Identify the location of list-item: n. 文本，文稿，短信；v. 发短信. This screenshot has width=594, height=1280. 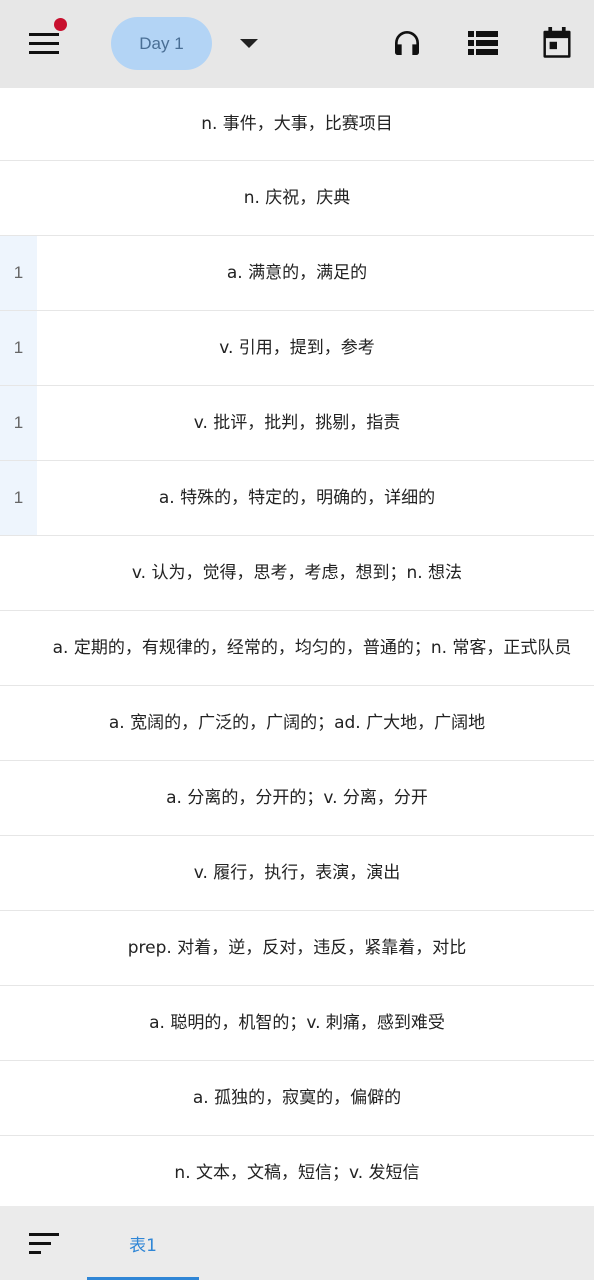
(297, 1171).